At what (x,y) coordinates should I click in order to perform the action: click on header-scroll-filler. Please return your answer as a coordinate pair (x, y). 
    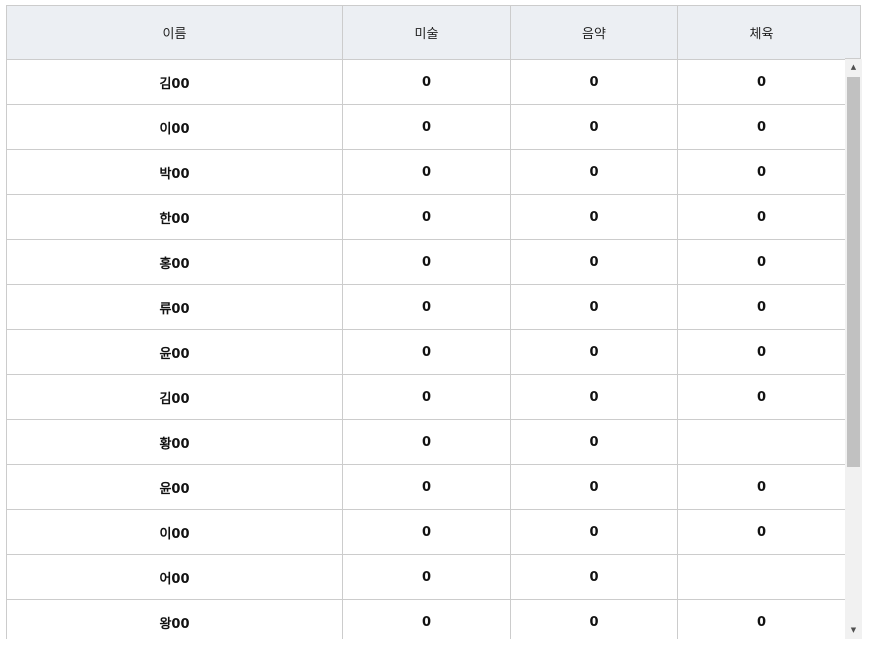
    Looking at the image, I should click on (853, 32).